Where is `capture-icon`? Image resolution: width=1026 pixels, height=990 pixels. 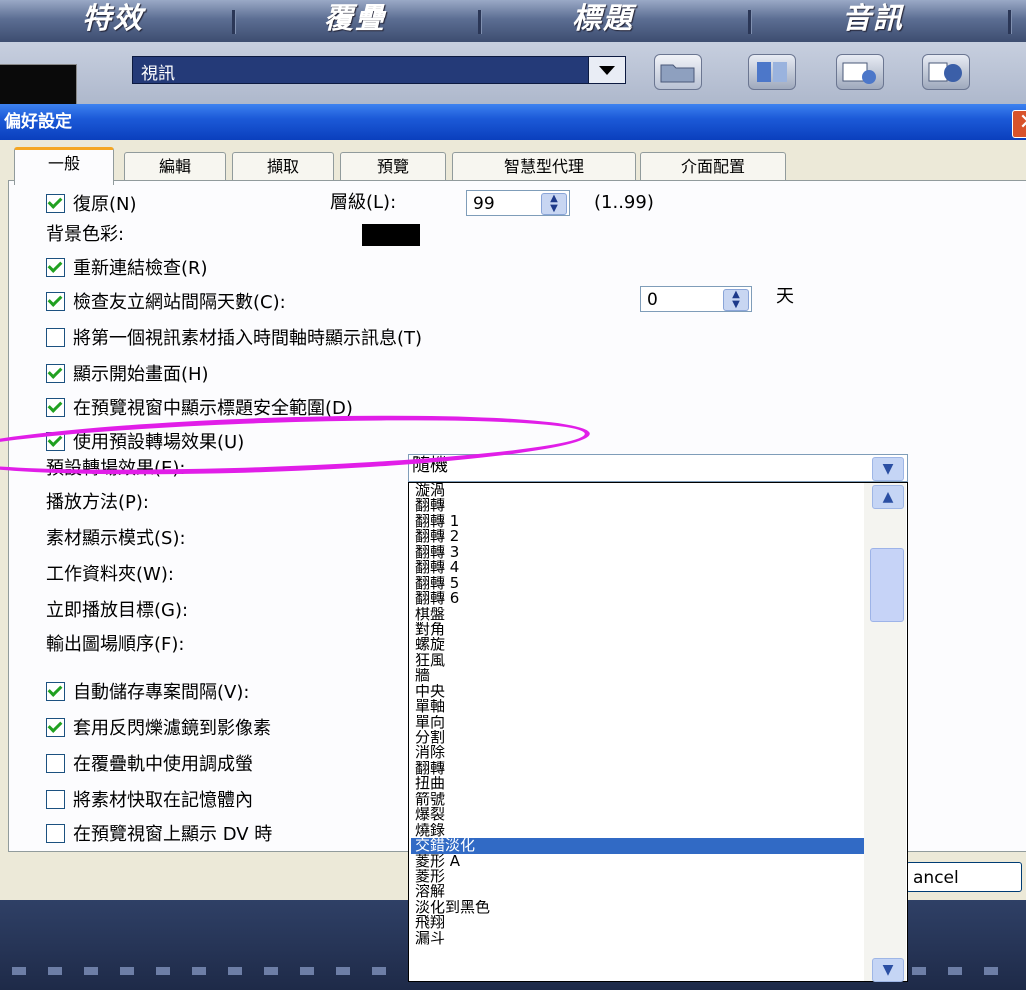
capture-icon is located at coordinates (946, 72).